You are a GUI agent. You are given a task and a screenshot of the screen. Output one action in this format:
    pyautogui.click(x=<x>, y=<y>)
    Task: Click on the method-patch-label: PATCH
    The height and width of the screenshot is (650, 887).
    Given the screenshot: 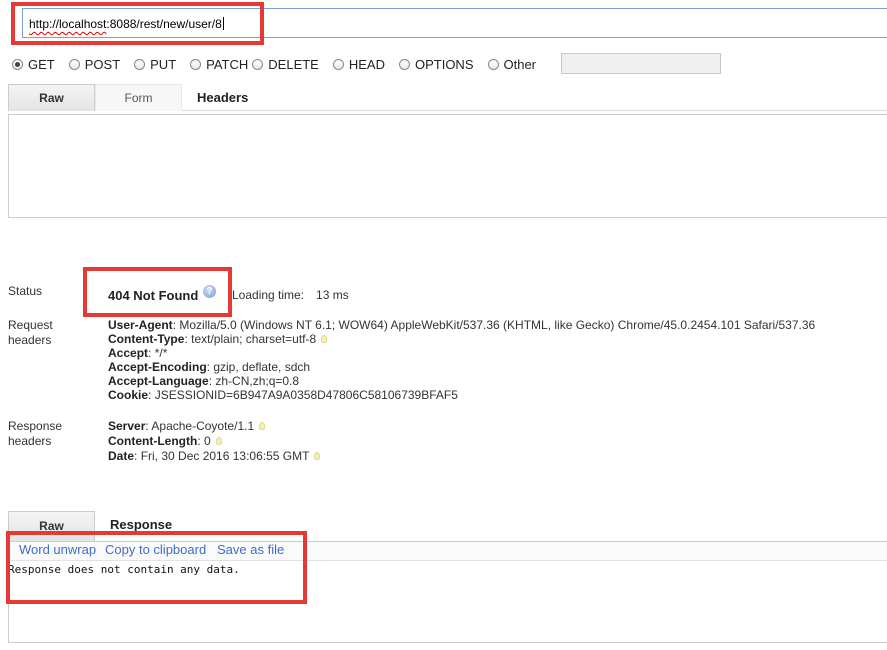 What is the action you would take?
    pyautogui.click(x=227, y=64)
    